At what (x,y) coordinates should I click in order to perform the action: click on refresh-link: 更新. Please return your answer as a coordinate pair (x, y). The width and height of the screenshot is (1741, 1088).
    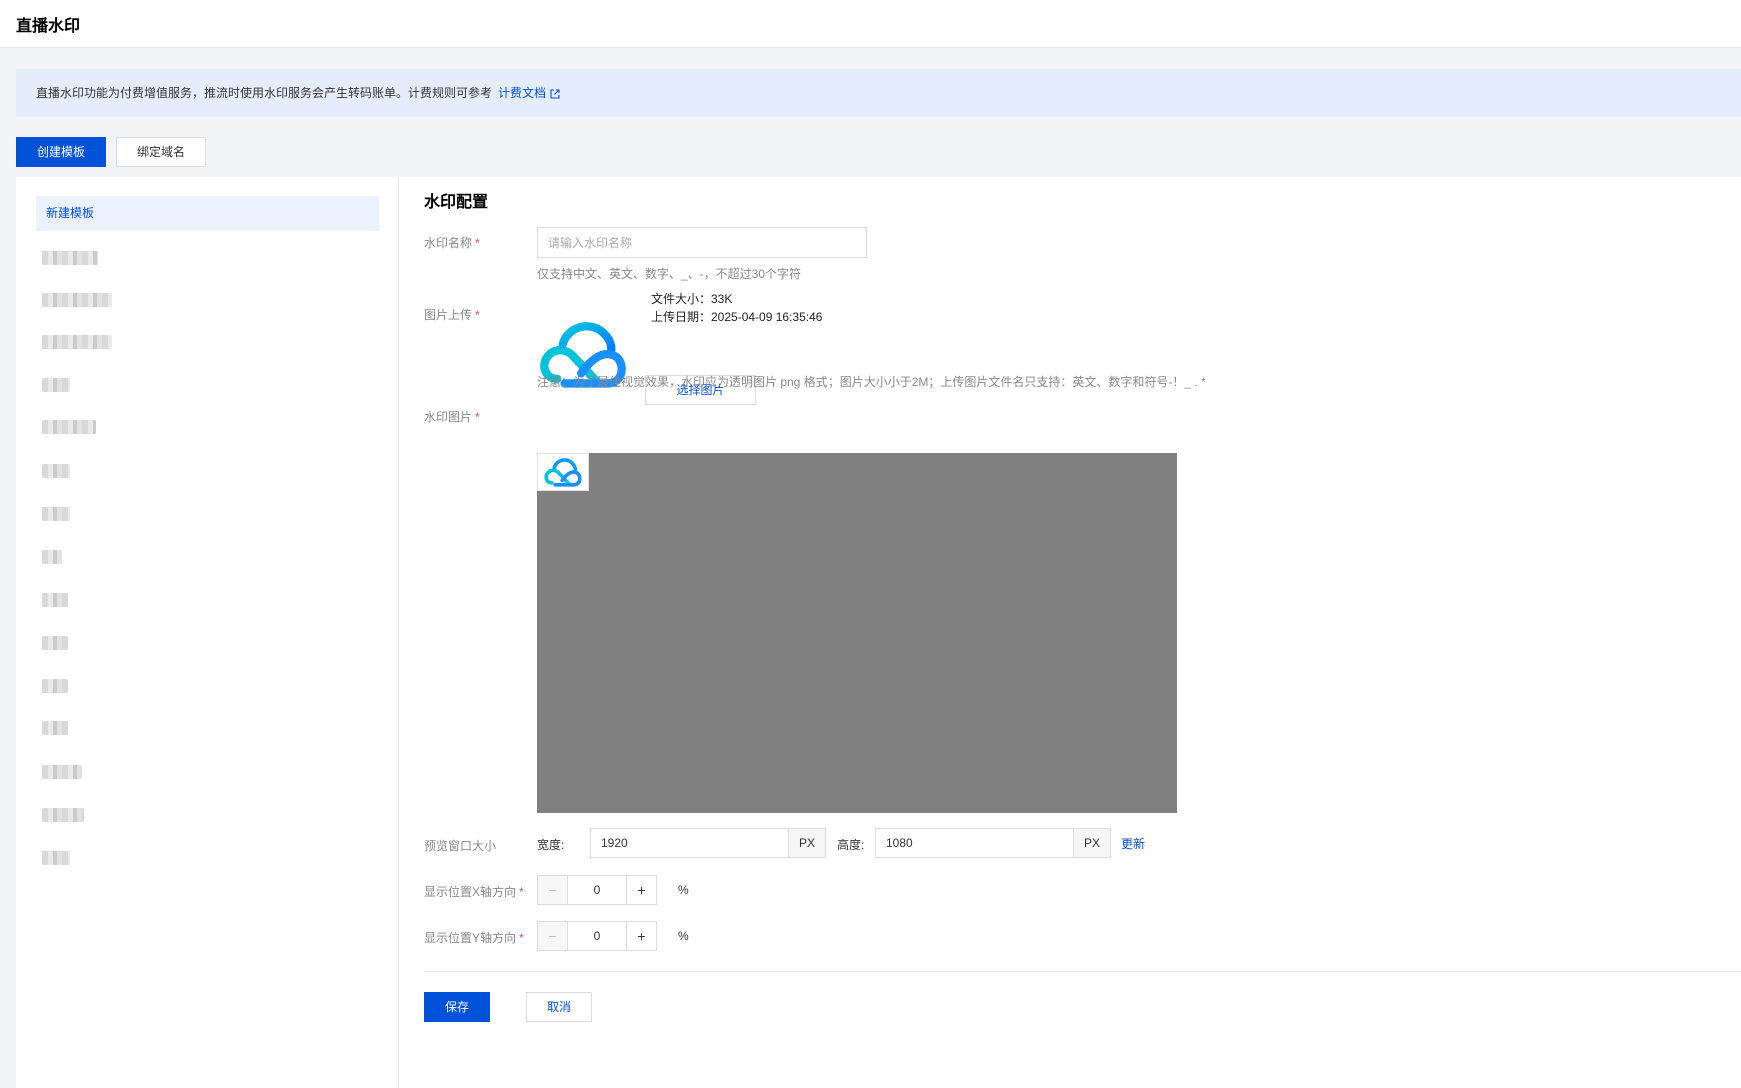
    Looking at the image, I should click on (1133, 843).